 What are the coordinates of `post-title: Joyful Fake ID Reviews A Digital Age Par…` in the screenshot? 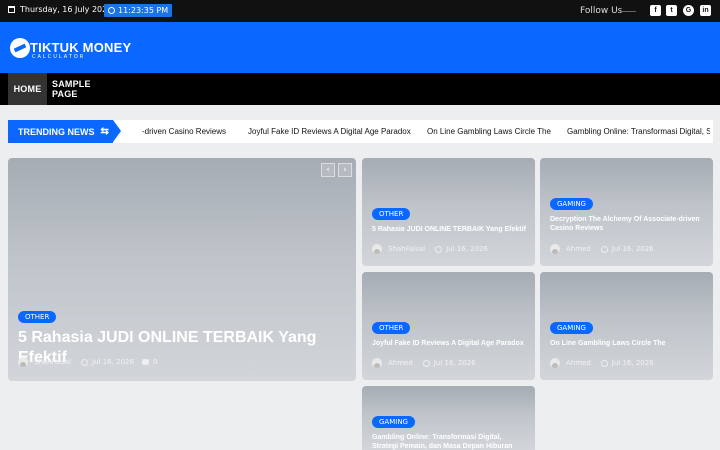 It's located at (452, 343).